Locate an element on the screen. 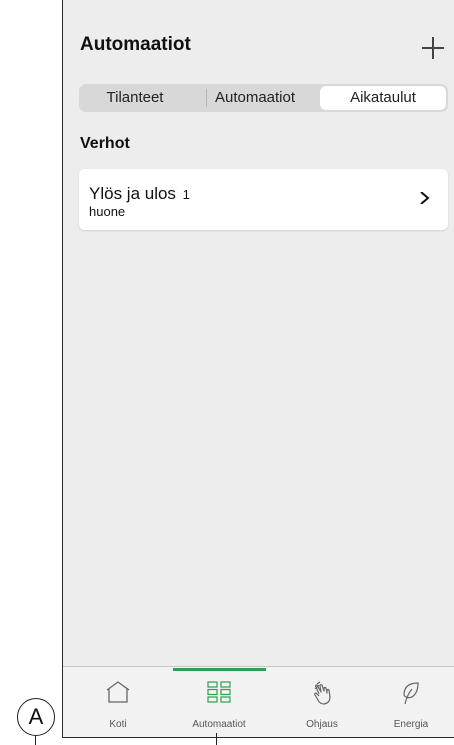 The image size is (454, 745). active-tab-indicator is located at coordinates (219, 669).